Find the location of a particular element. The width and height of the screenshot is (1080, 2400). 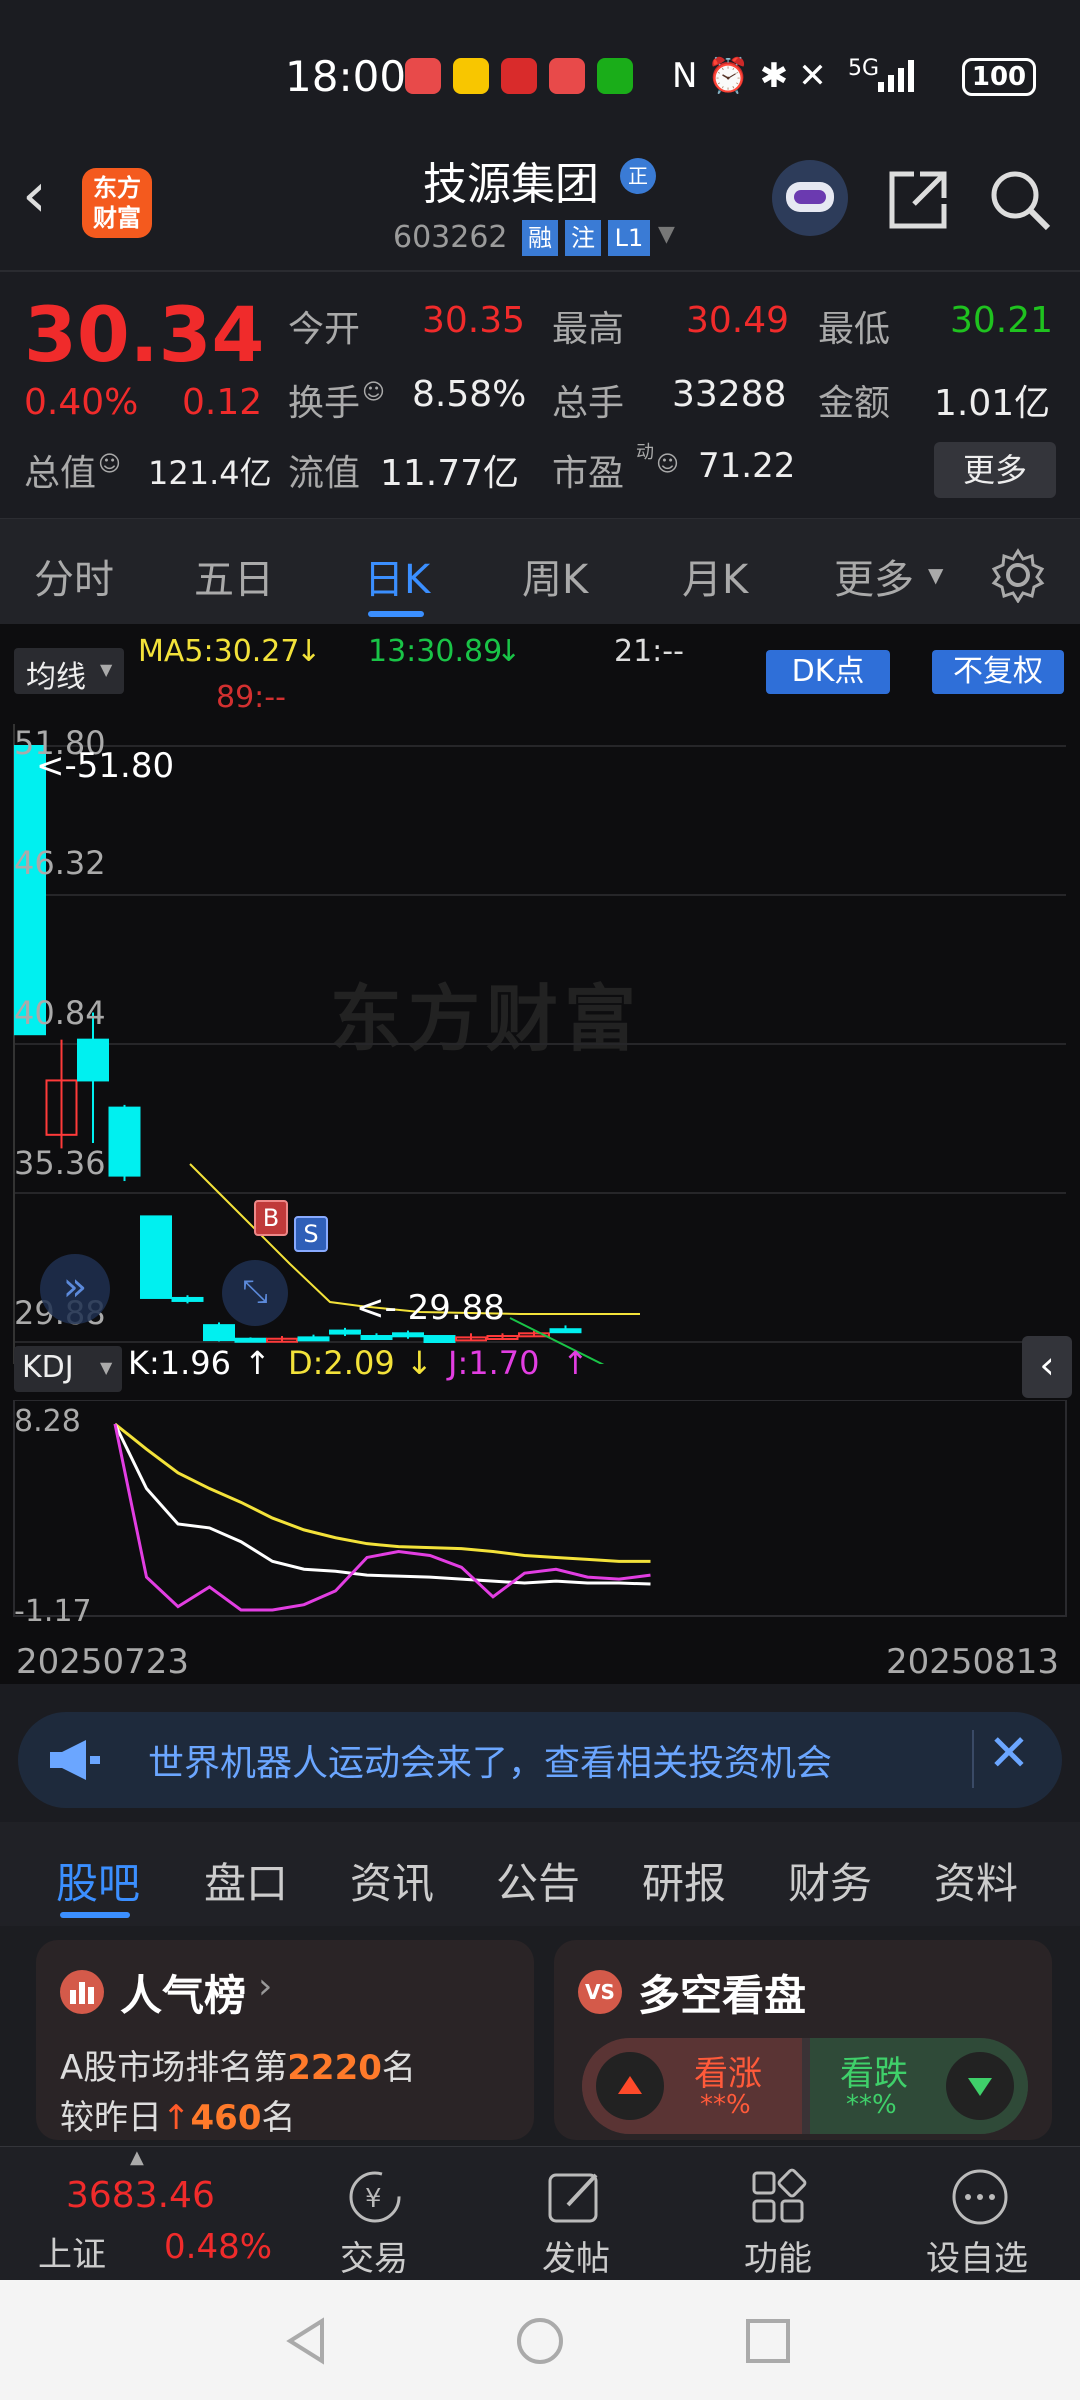

tab-news: 资讯 is located at coordinates (392, 1880).